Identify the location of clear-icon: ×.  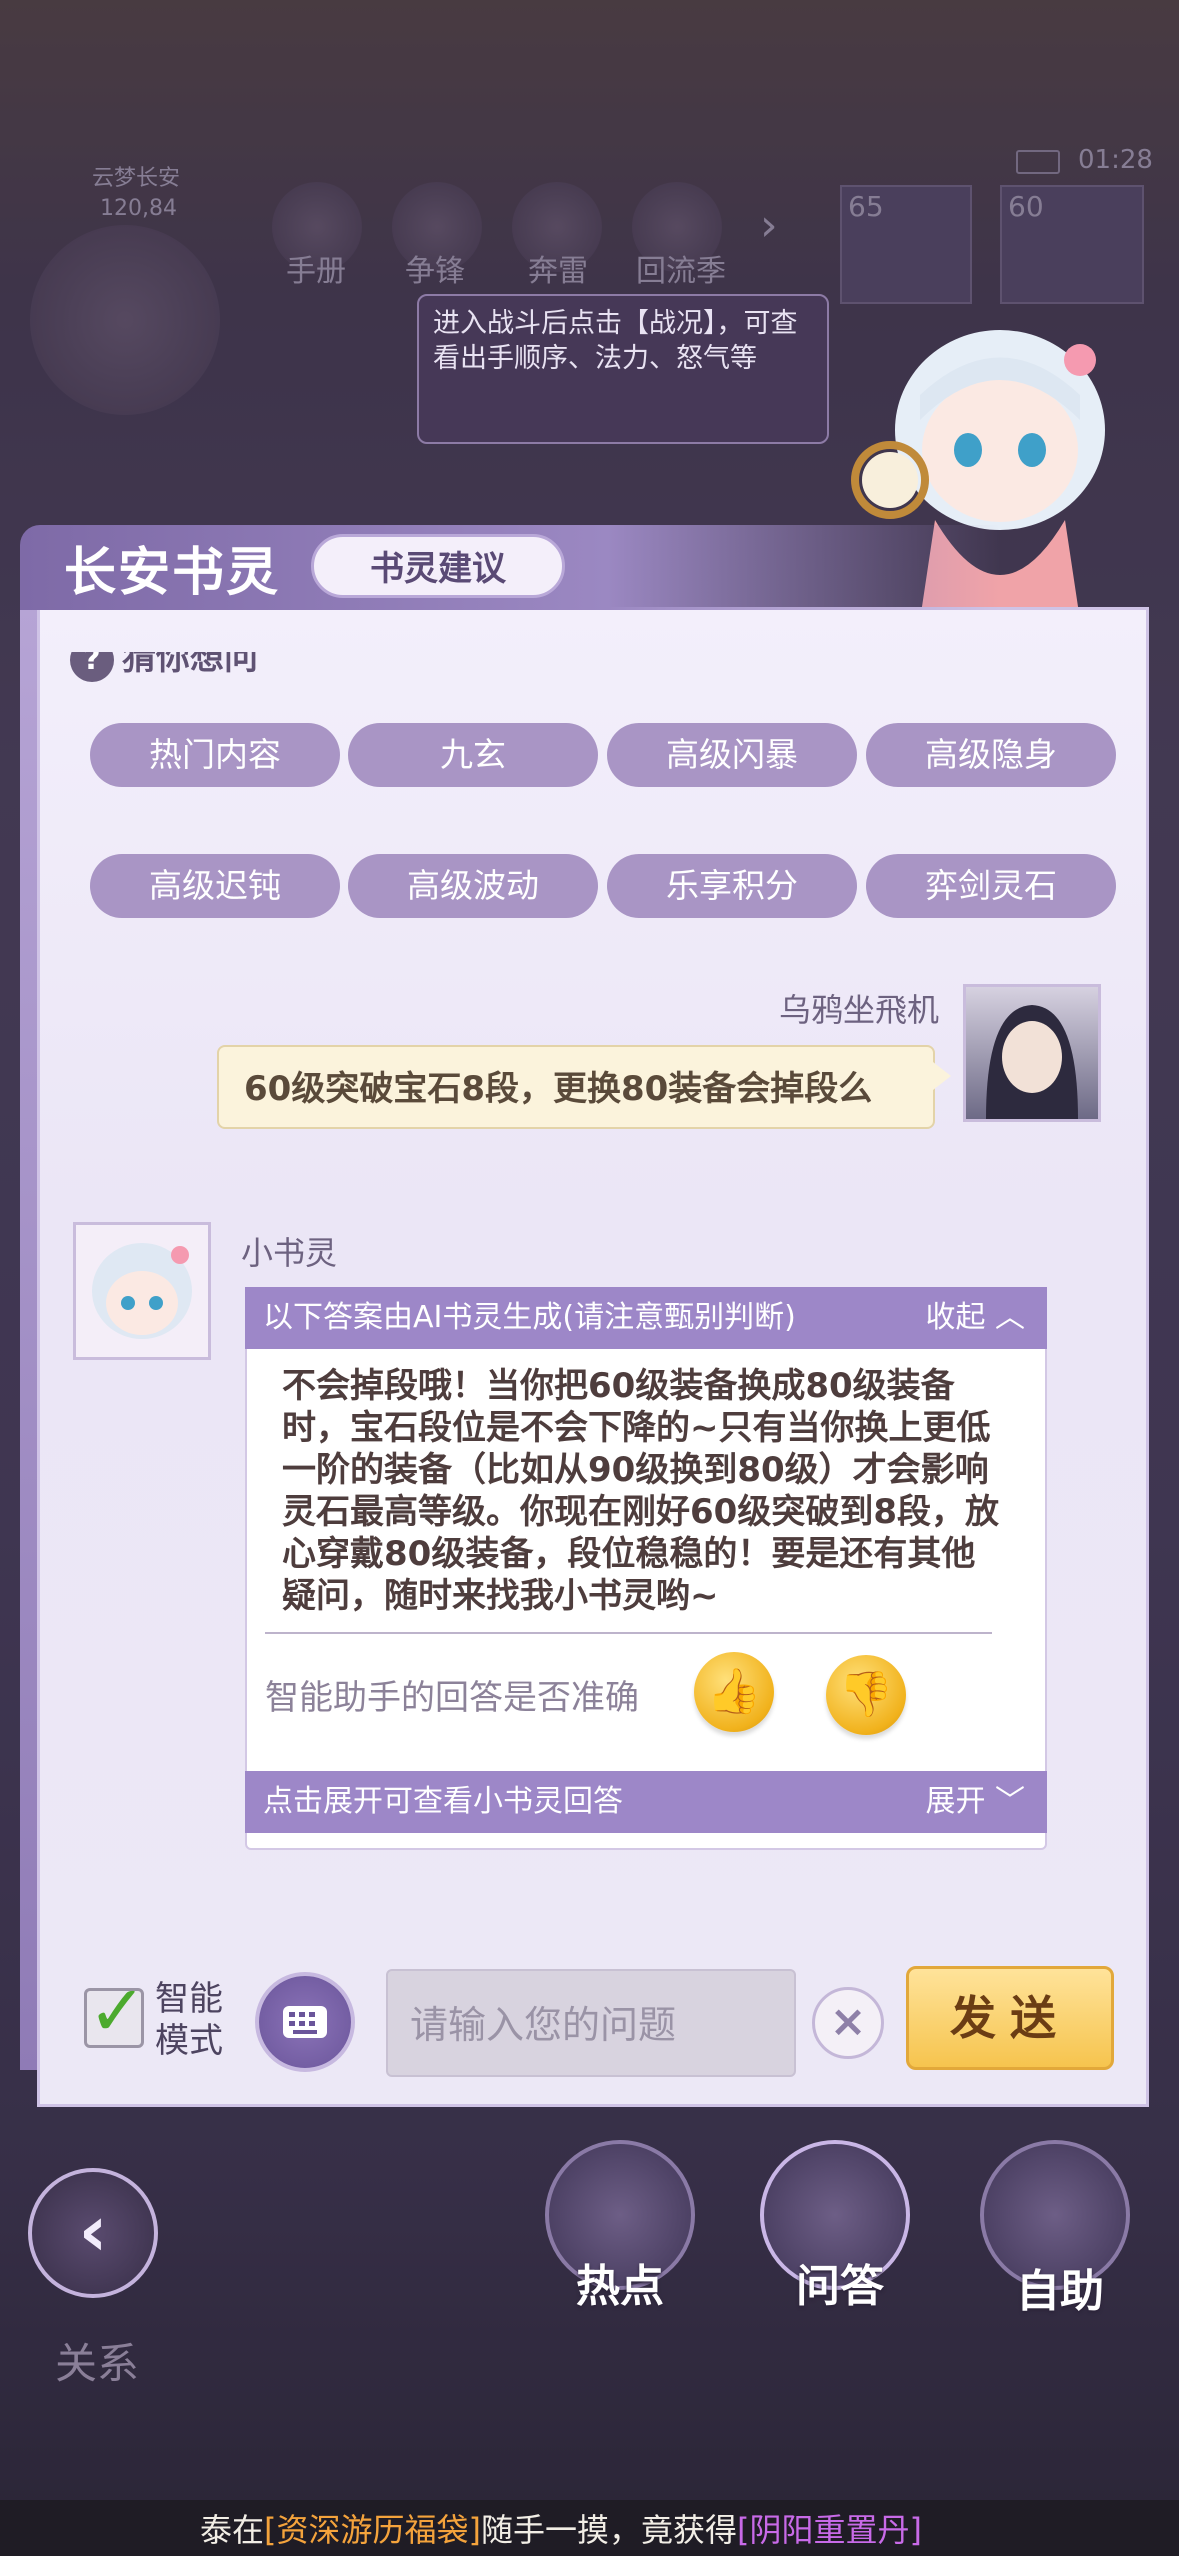
(848, 2023).